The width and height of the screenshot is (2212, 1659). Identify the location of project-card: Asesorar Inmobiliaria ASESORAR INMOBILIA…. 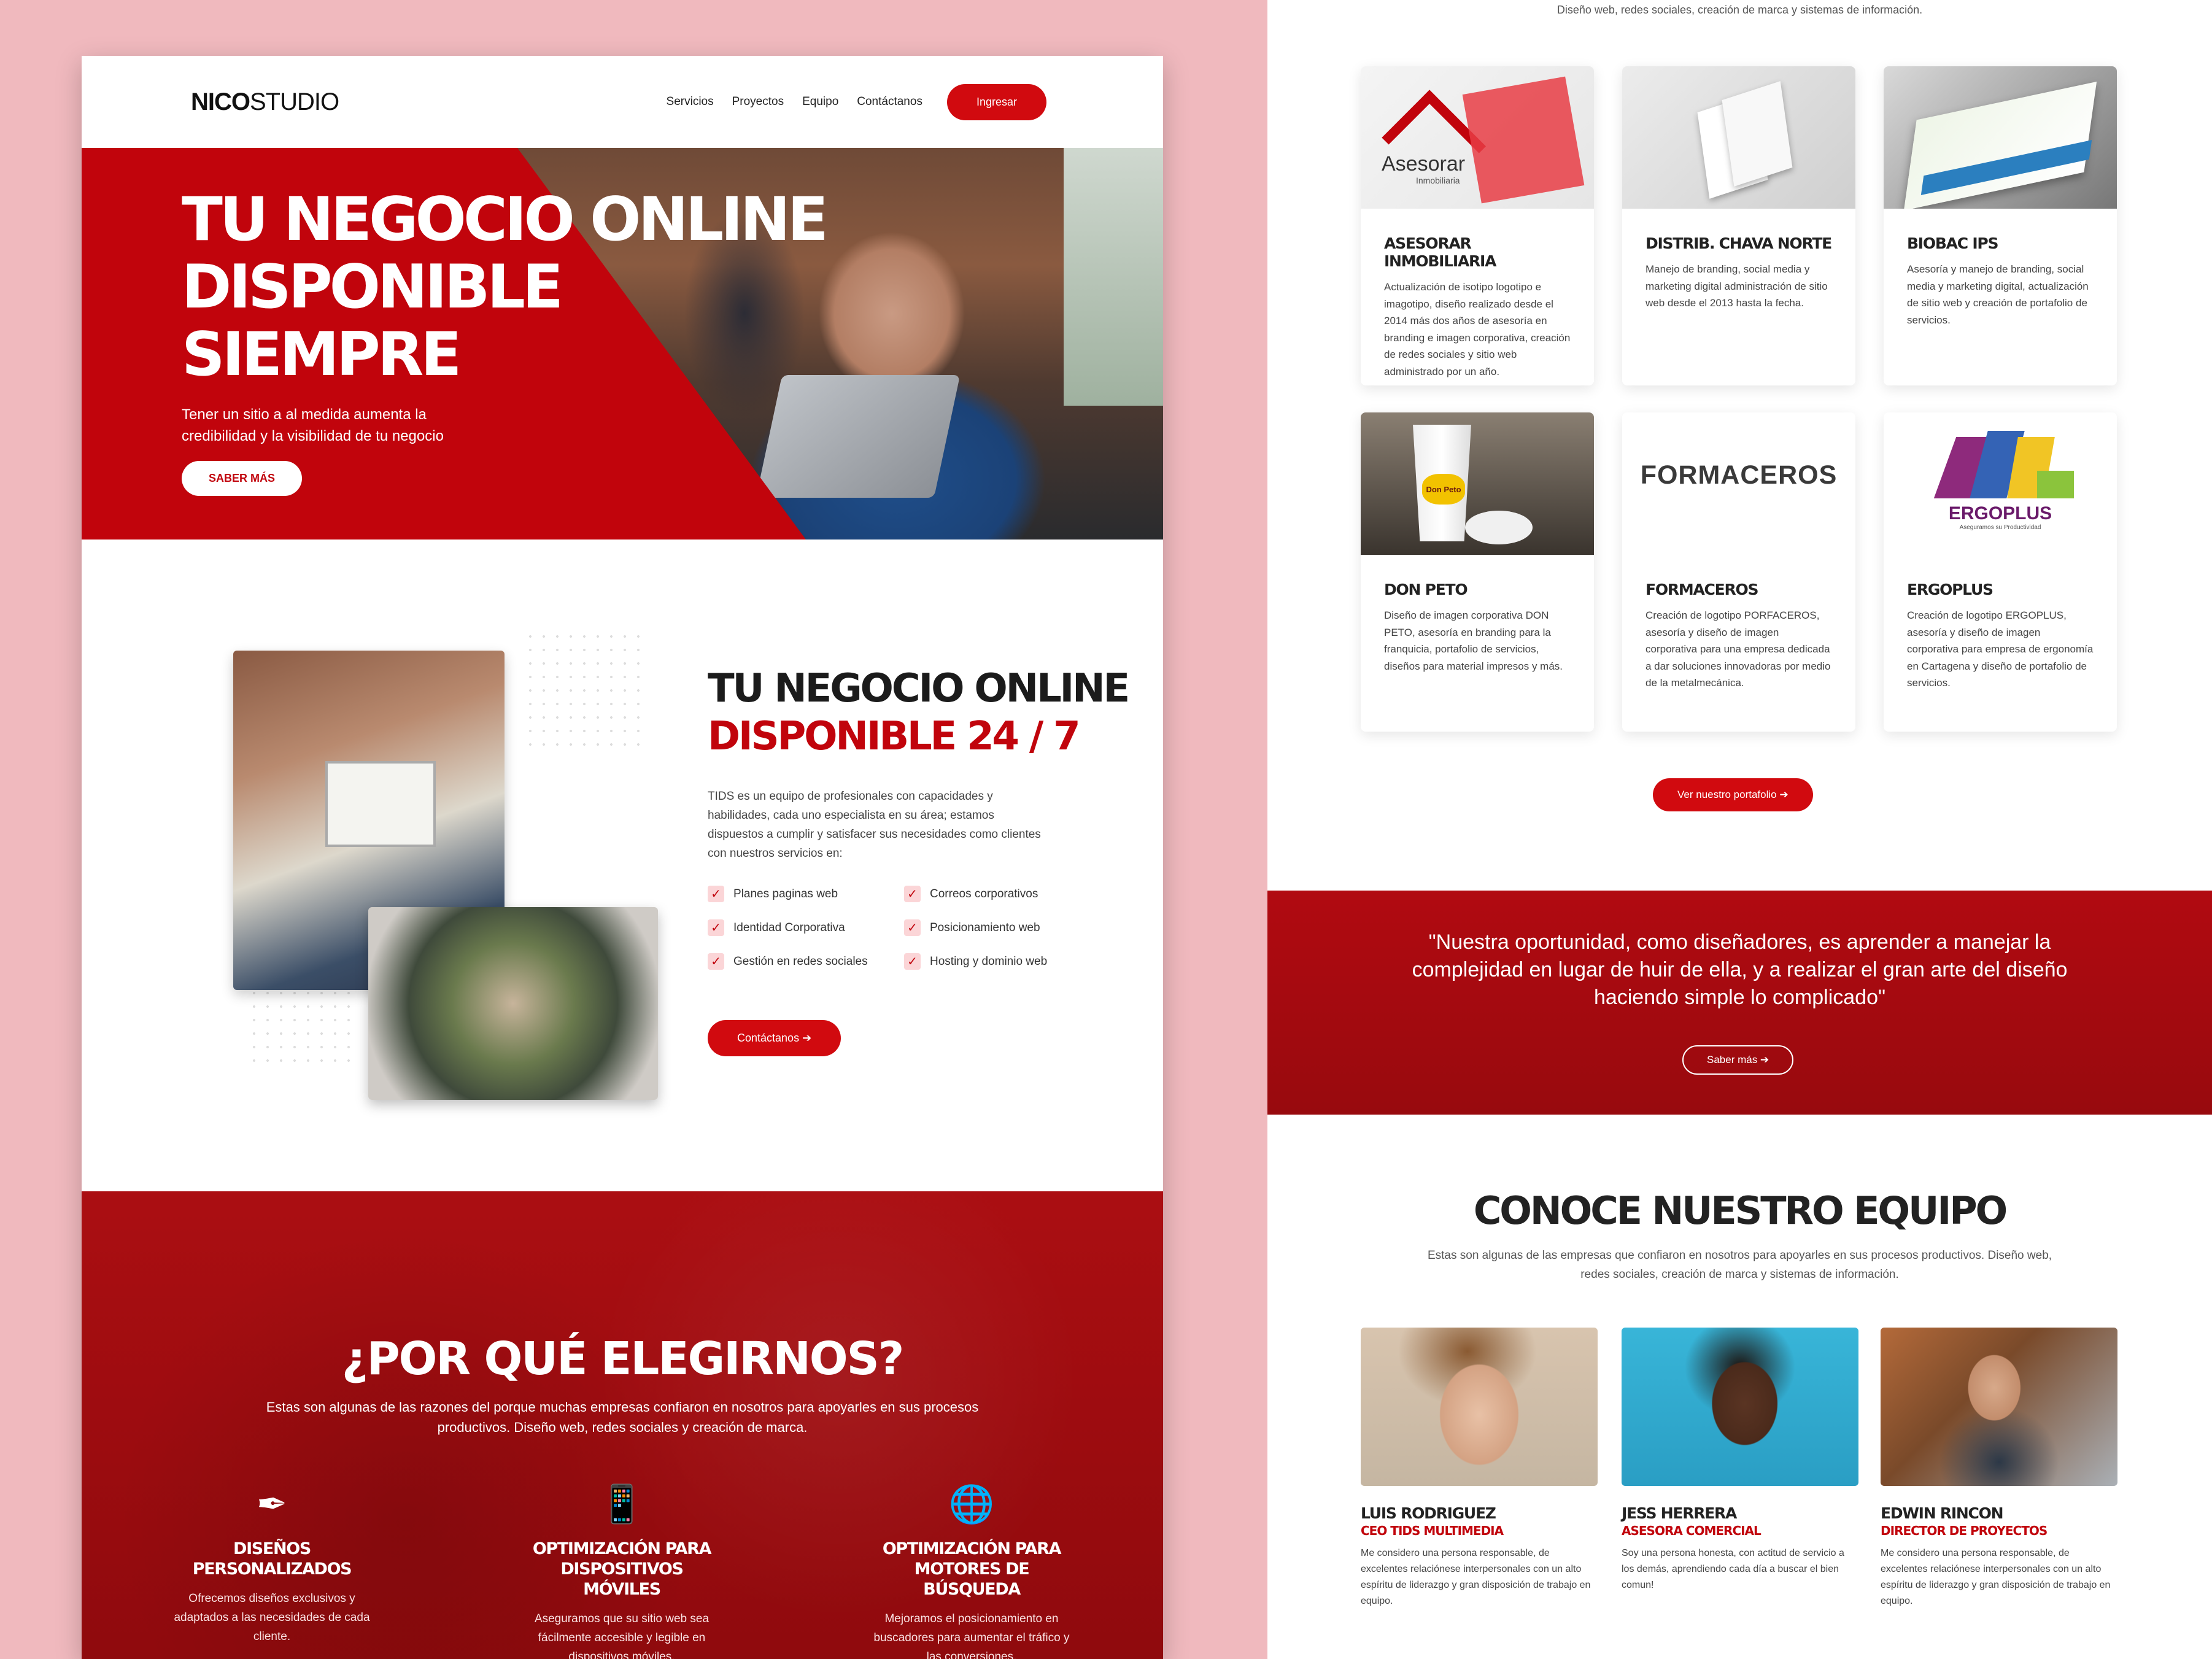
(1477, 225).